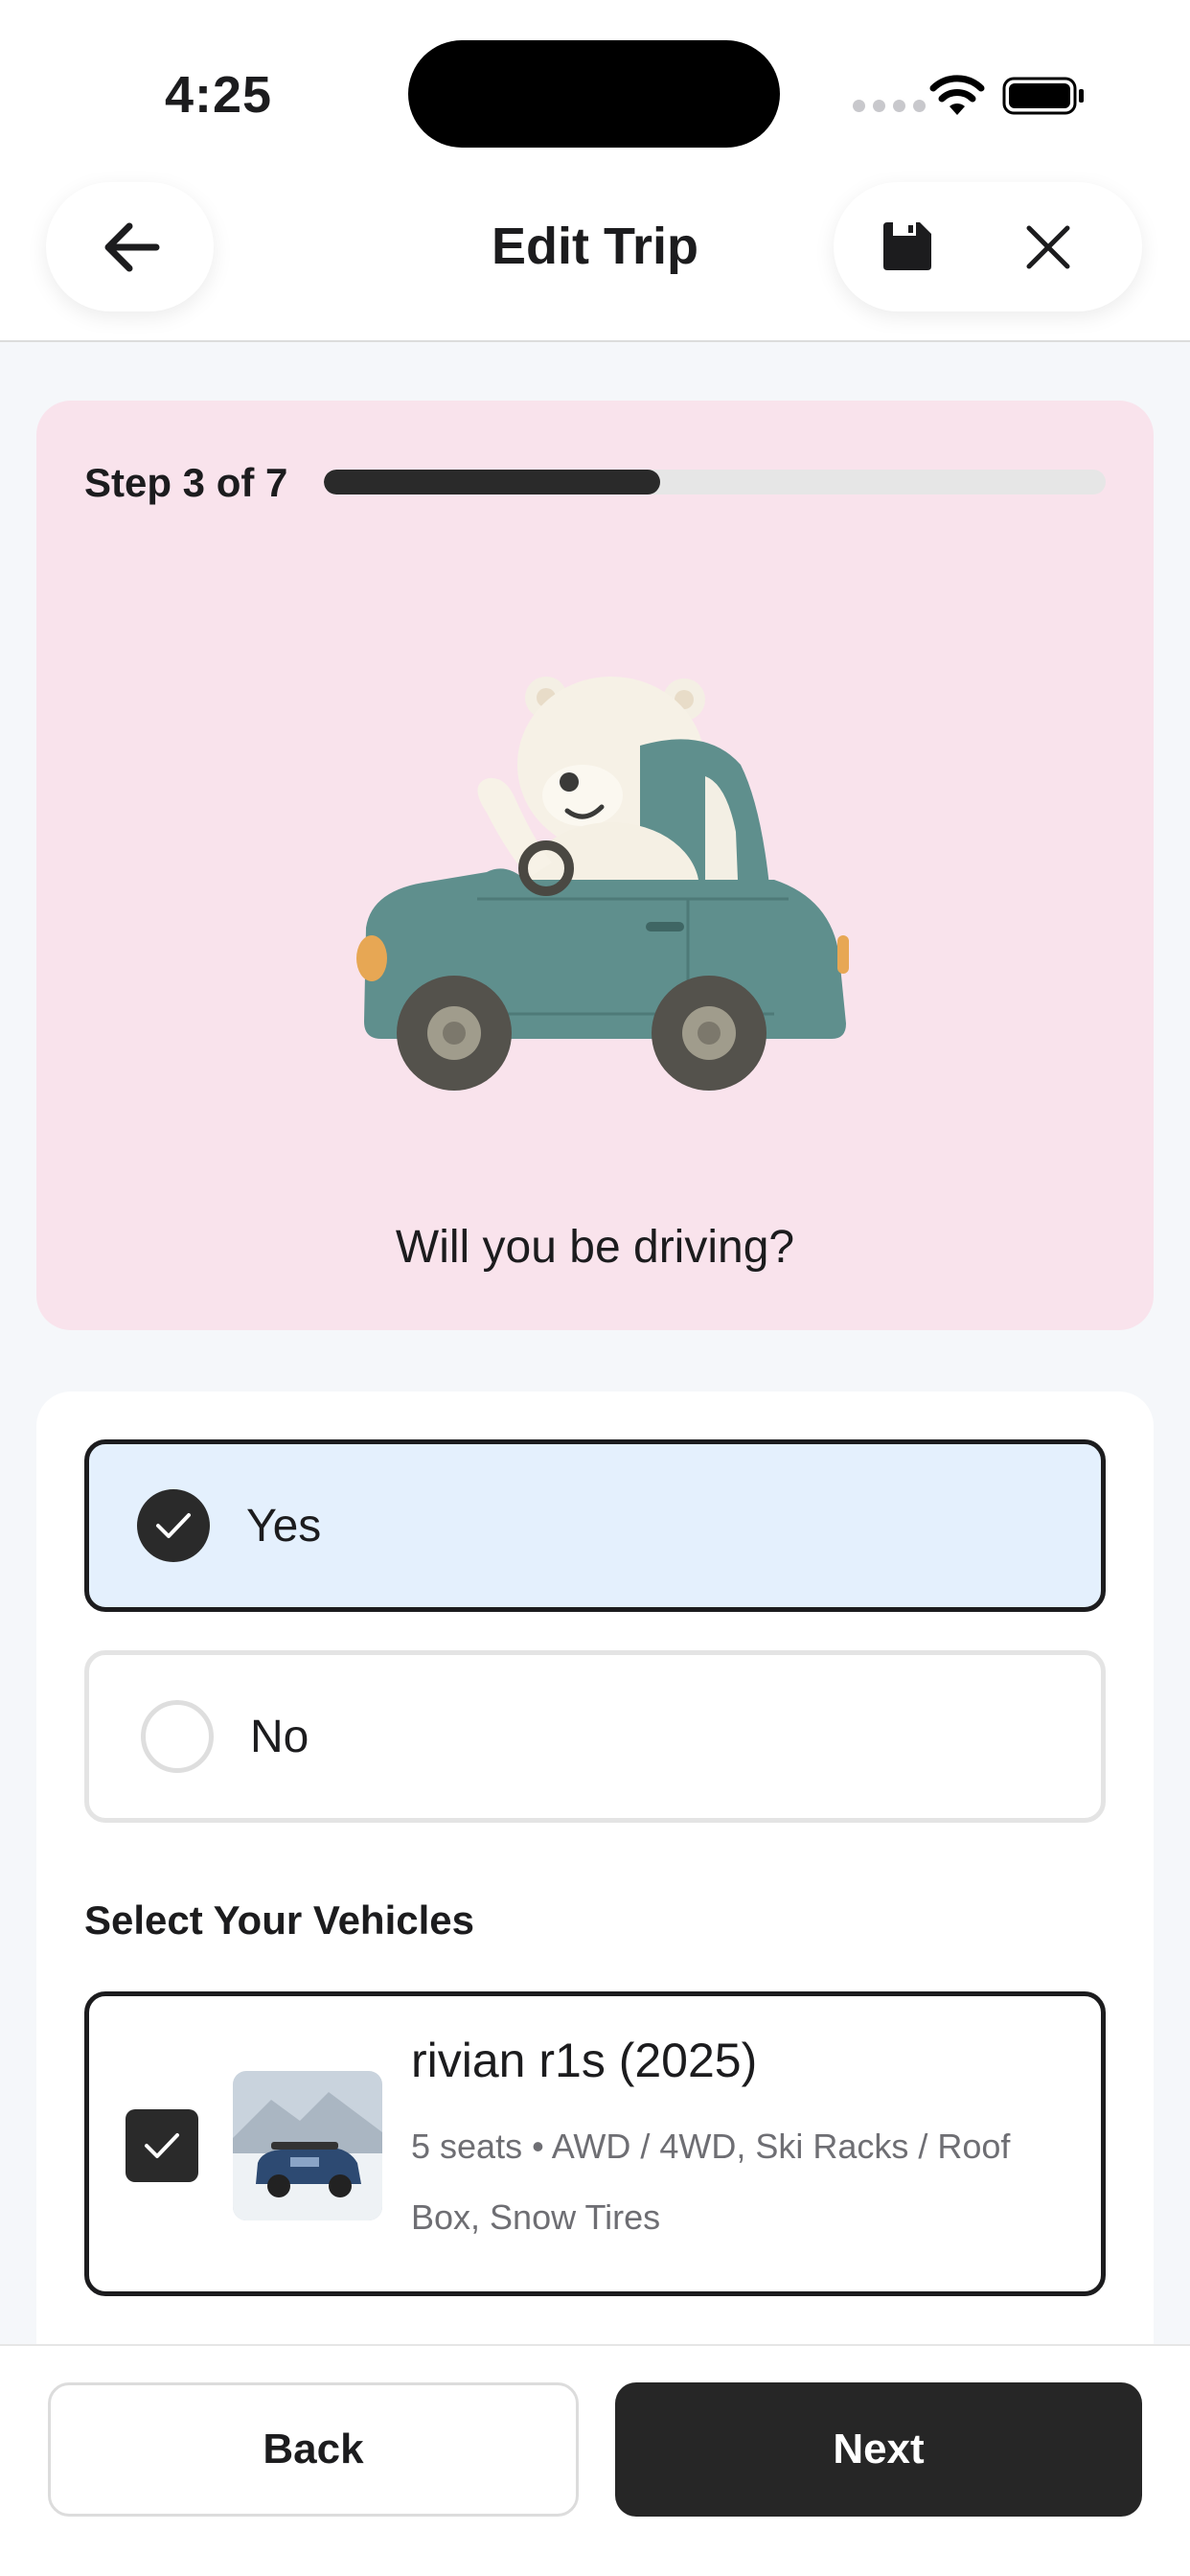 The height and width of the screenshot is (2576, 1190). Describe the element at coordinates (906, 247) in the screenshot. I see `save-icon` at that location.